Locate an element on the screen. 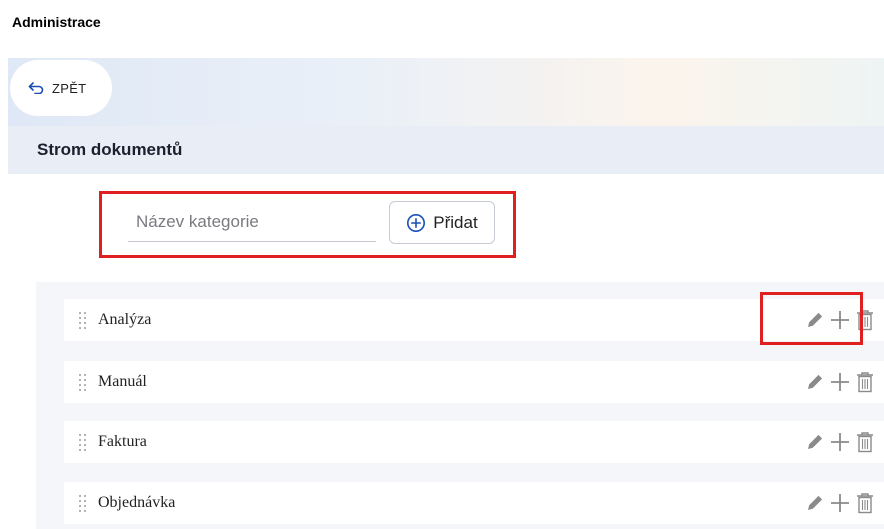 This screenshot has height=529, width=884. tree-item: Faktura is located at coordinates (474, 442).